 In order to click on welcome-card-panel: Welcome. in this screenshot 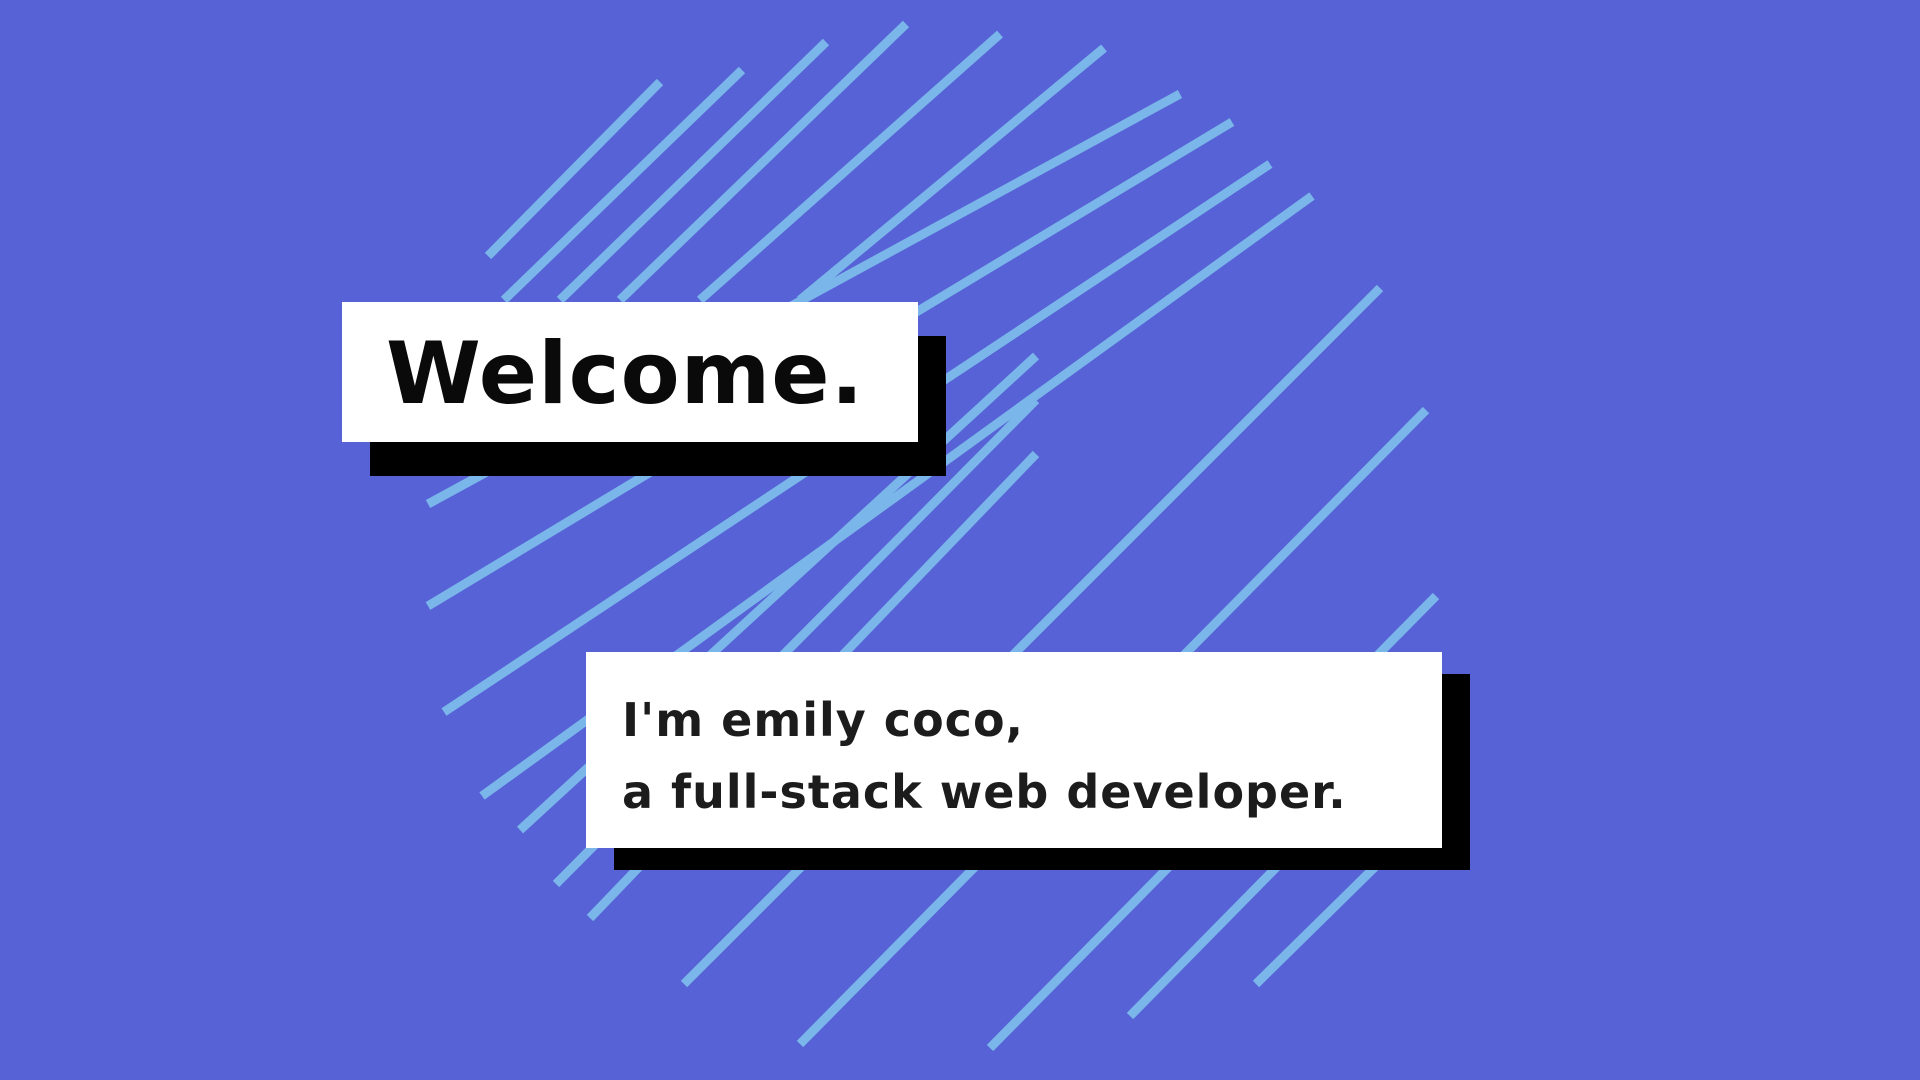, I will do `click(630, 372)`.